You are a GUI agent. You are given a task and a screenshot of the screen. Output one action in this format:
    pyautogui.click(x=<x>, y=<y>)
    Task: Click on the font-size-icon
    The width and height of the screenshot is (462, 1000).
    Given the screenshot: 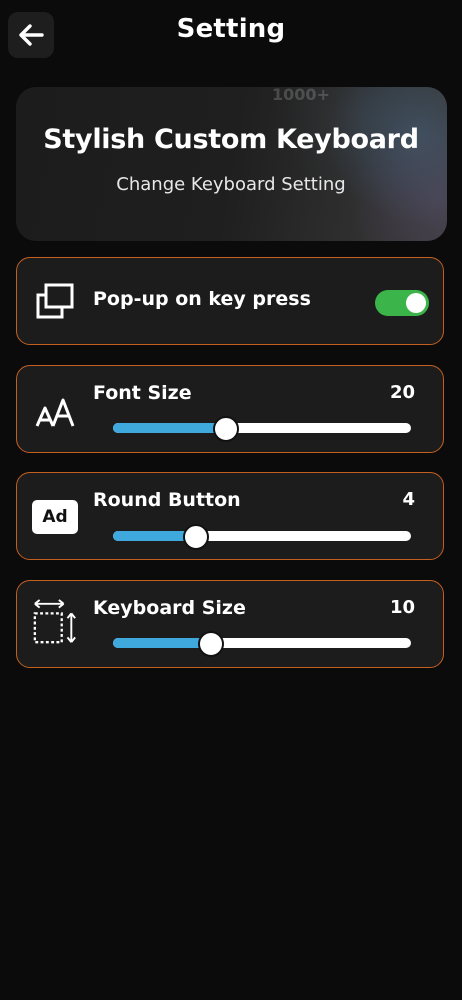 What is the action you would take?
    pyautogui.click(x=55, y=412)
    